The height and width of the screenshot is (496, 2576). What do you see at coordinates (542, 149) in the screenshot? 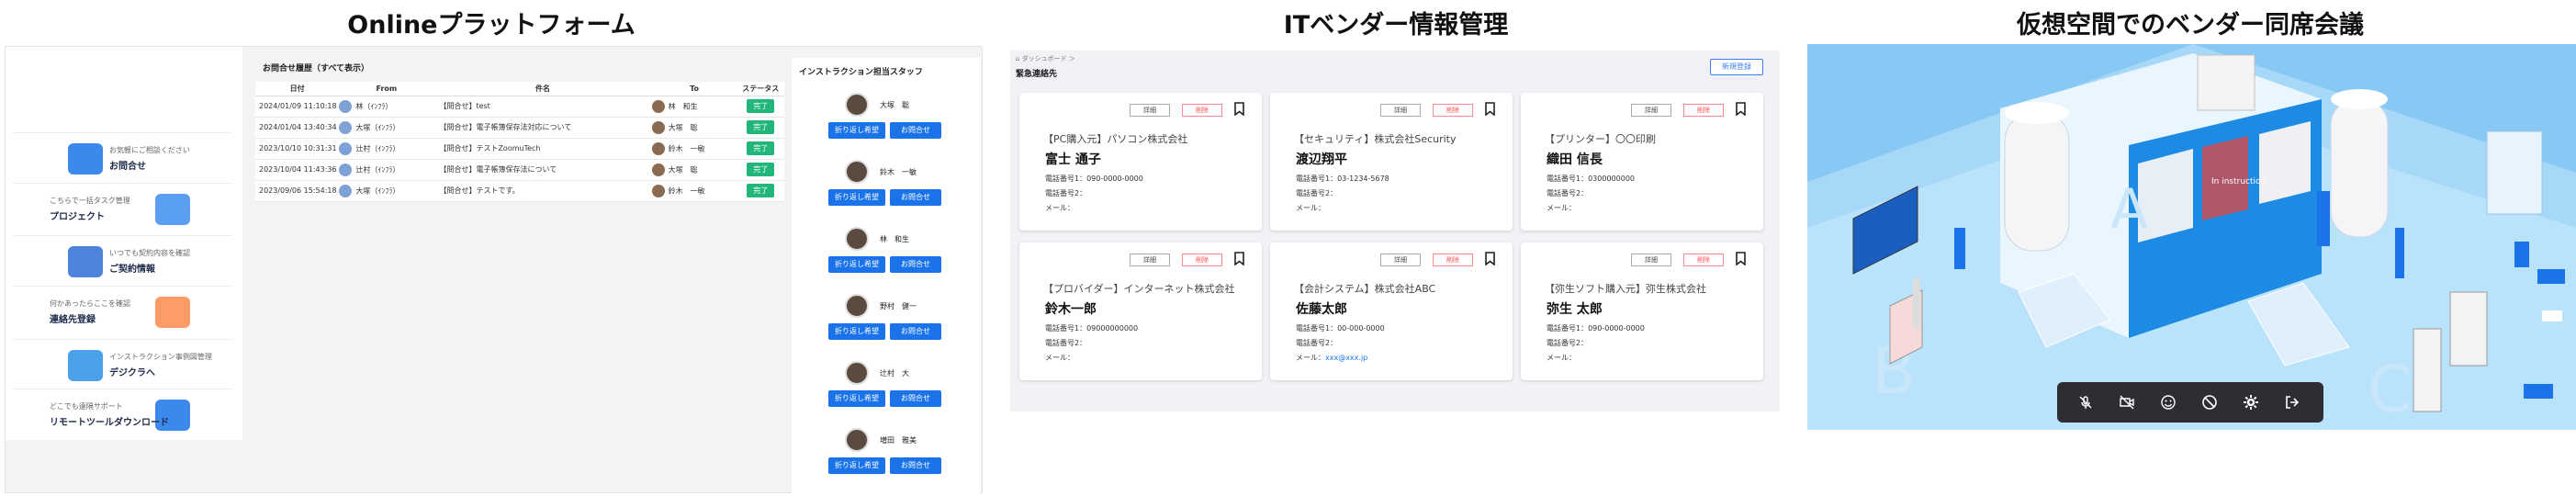
I see `inquiry-subject: 【問合せ】テストZoomuTech` at bounding box center [542, 149].